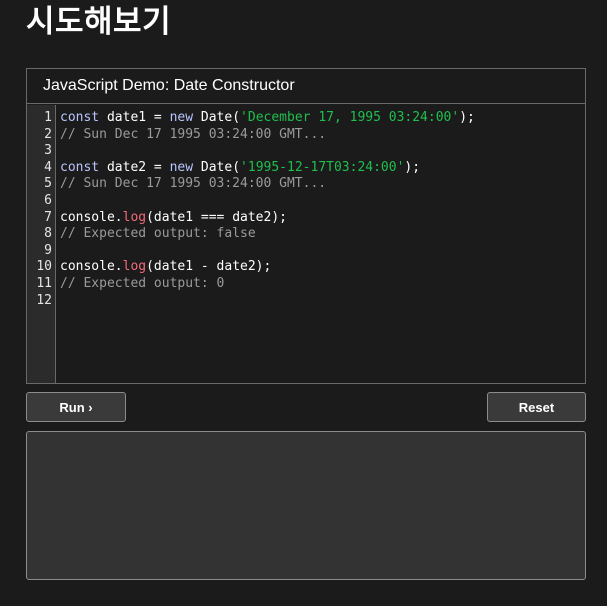 The width and height of the screenshot is (607, 606). What do you see at coordinates (48, 217) in the screenshot?
I see `line-number: 7` at bounding box center [48, 217].